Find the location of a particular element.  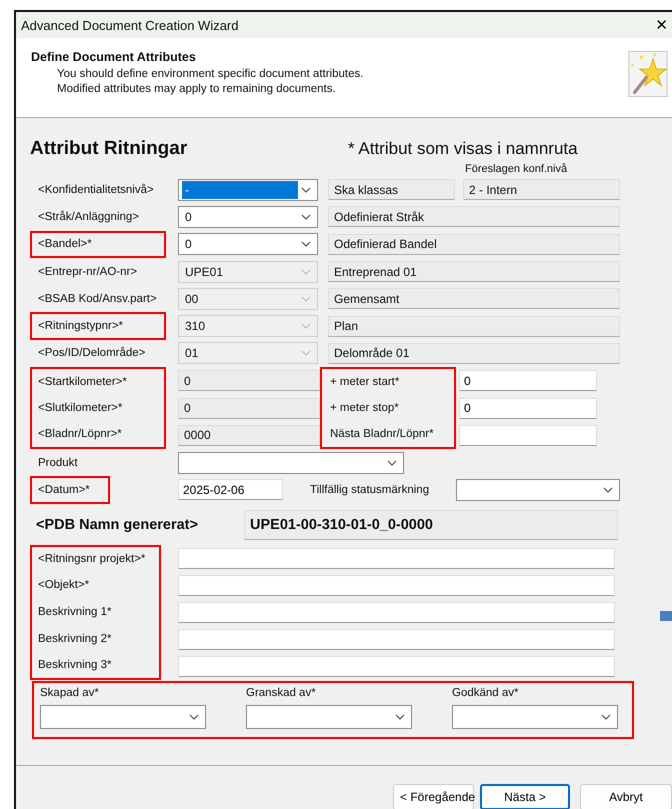

field-label: <Stråk/Anläggning> is located at coordinates (88, 217).